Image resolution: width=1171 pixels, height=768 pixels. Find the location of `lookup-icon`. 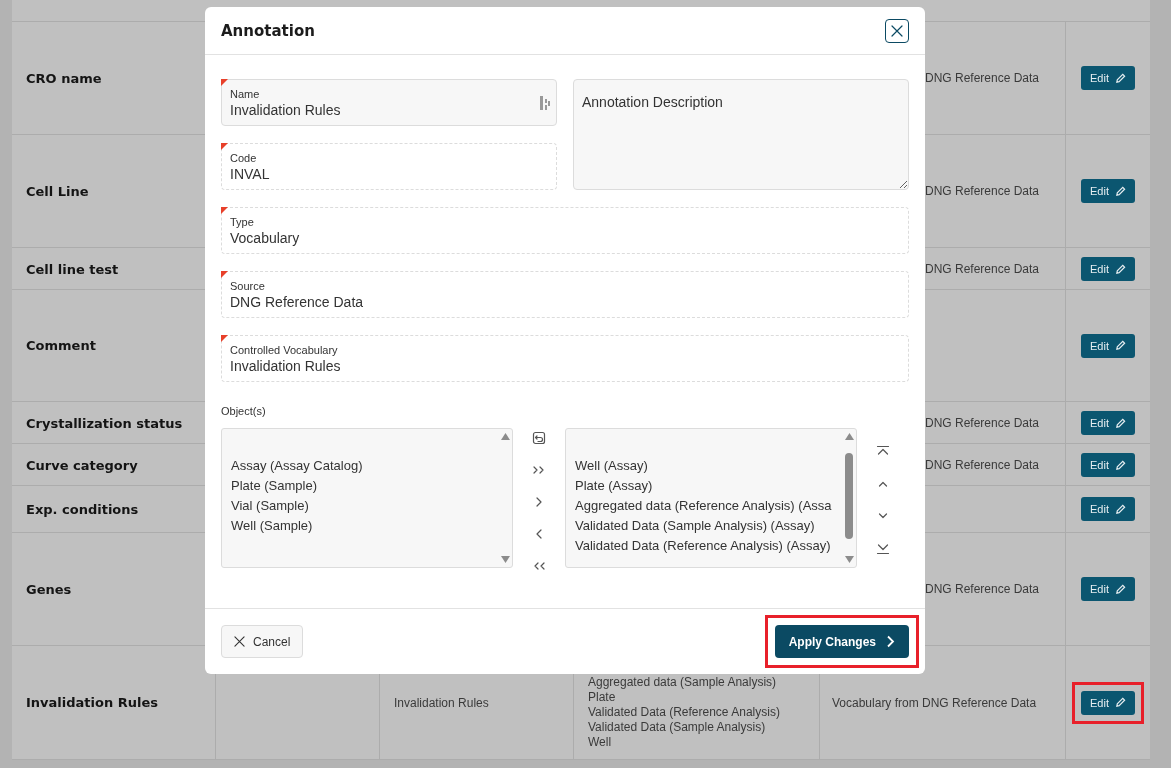

lookup-icon is located at coordinates (545, 103).